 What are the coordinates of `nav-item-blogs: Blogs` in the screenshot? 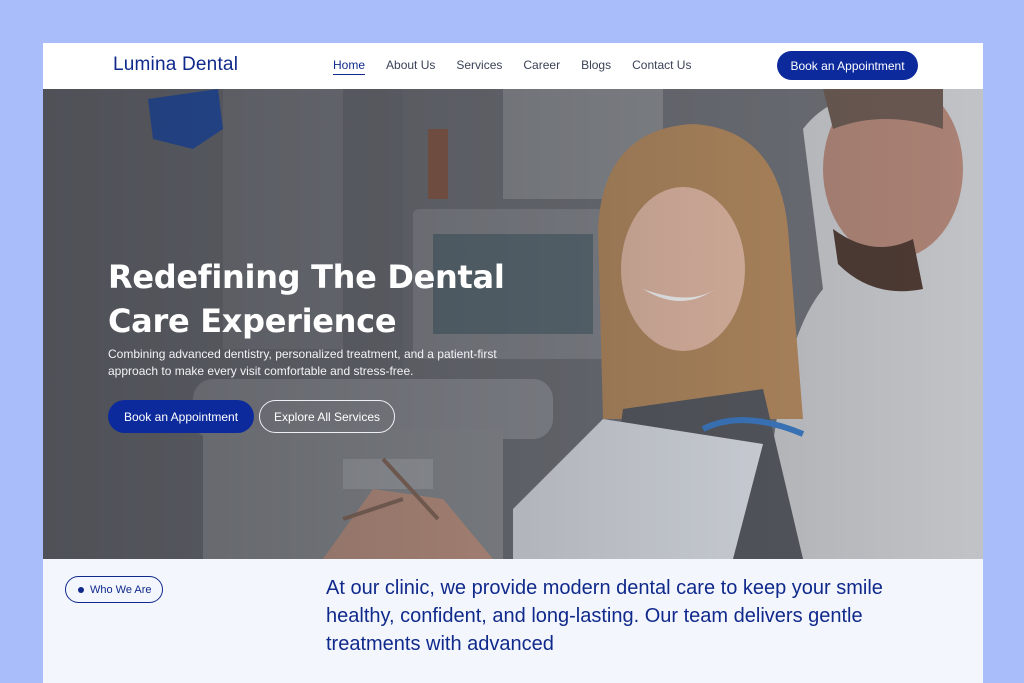 It's located at (596, 66).